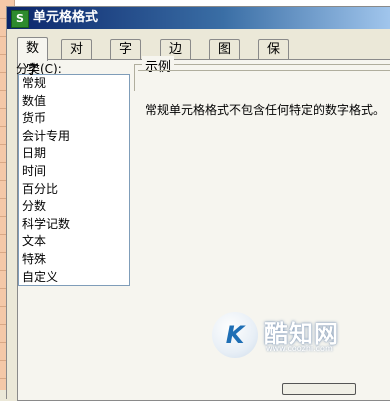  What do you see at coordinates (66, 17) in the screenshot?
I see `dialog-title: 单元格格式` at bounding box center [66, 17].